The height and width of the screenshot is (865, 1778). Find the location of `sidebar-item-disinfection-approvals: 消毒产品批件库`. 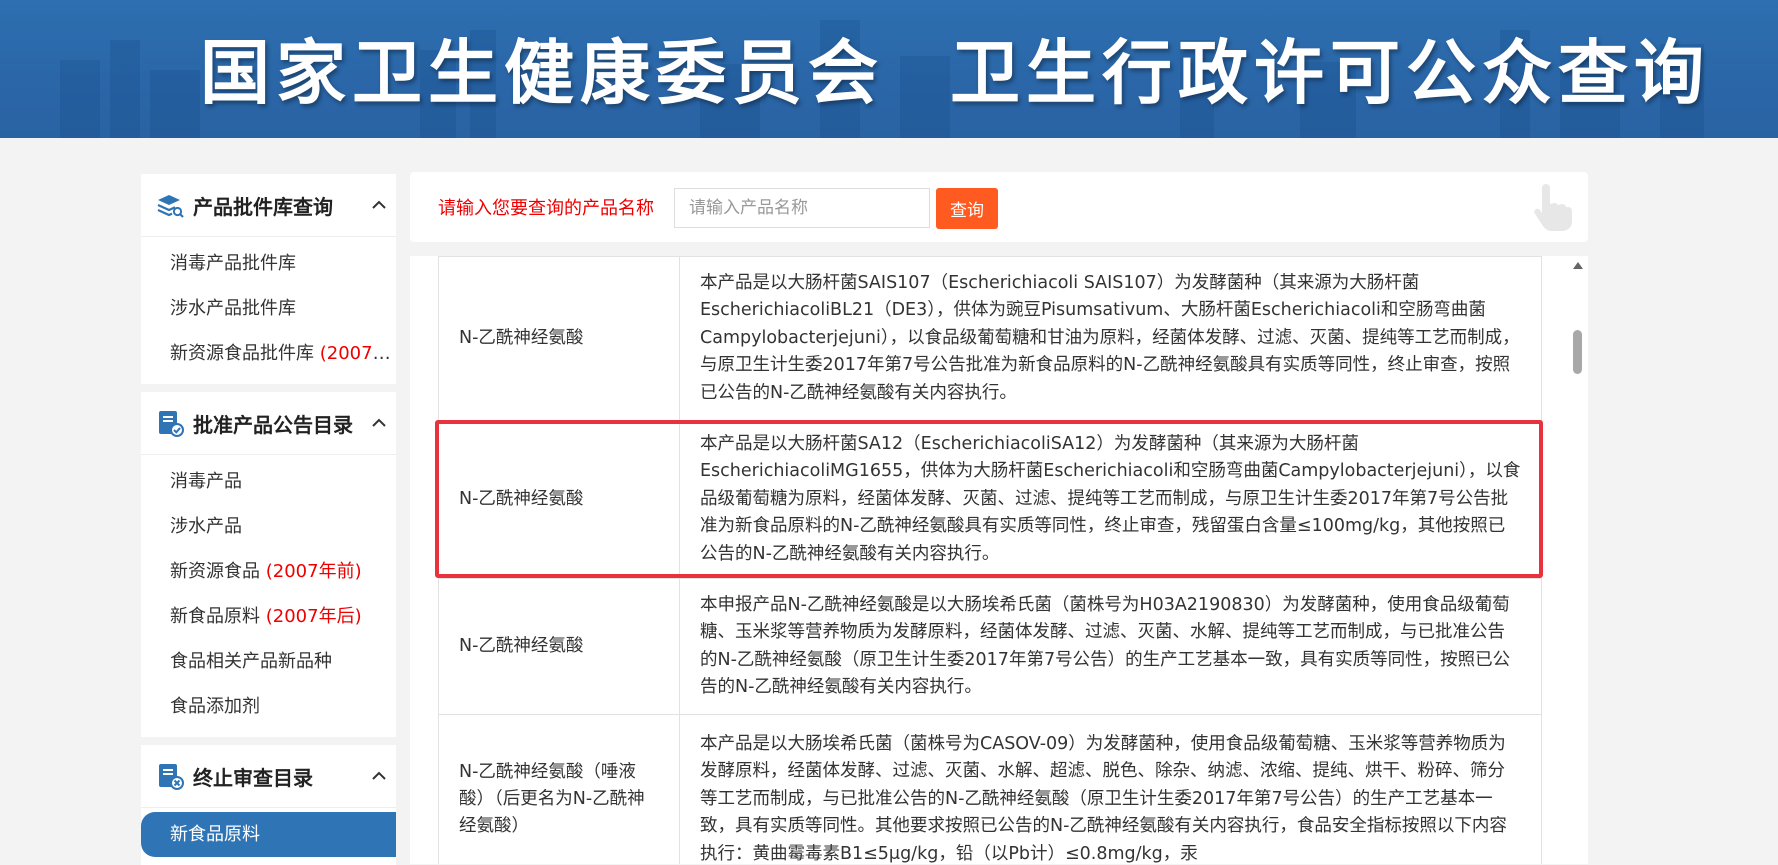

sidebar-item-disinfection-approvals: 消毒产品批件库 is located at coordinates (268, 263).